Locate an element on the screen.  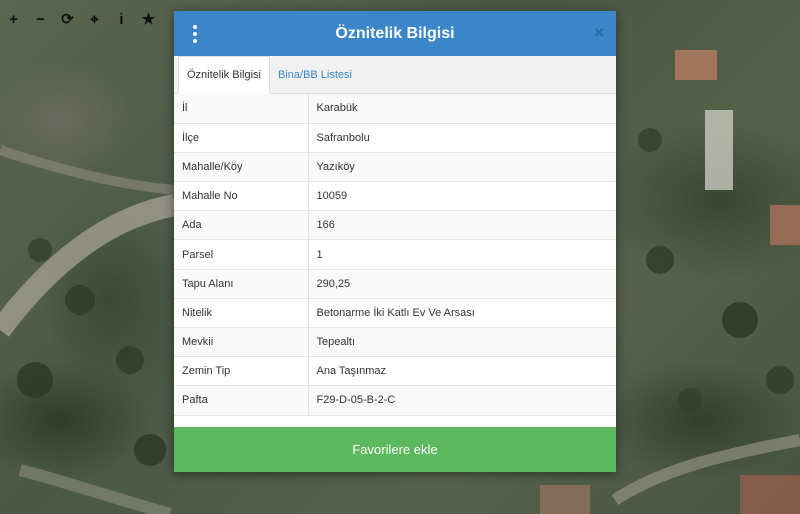
table-row: Mahalle/Köy Yazıköy is located at coordinates (395, 167).